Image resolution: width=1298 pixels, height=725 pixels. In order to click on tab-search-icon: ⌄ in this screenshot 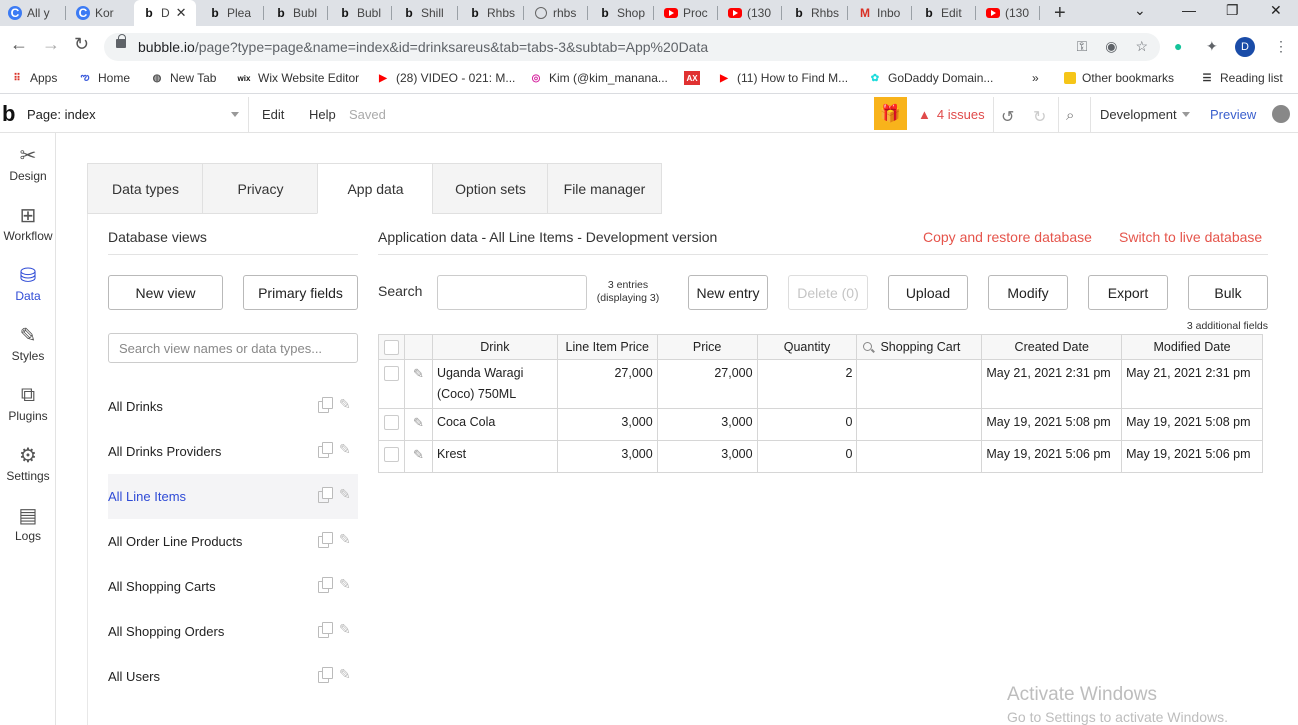, I will do `click(1140, 10)`.